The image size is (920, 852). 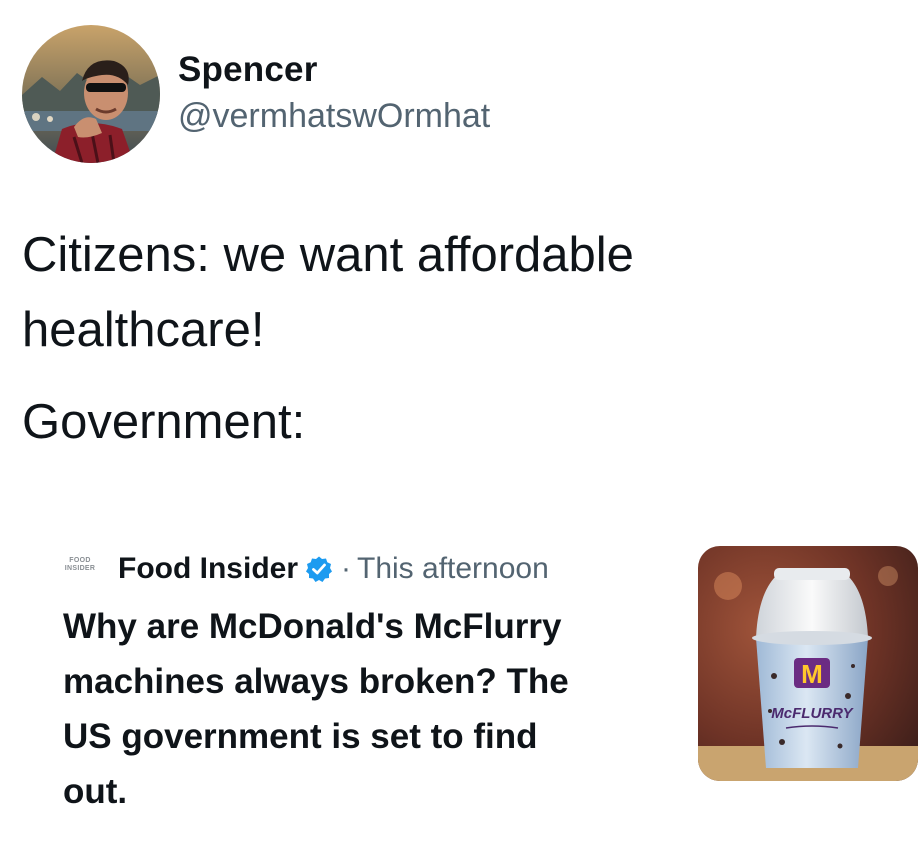 I want to click on quoted-source-row: Food Insider · This afternoon, so click(x=333, y=569).